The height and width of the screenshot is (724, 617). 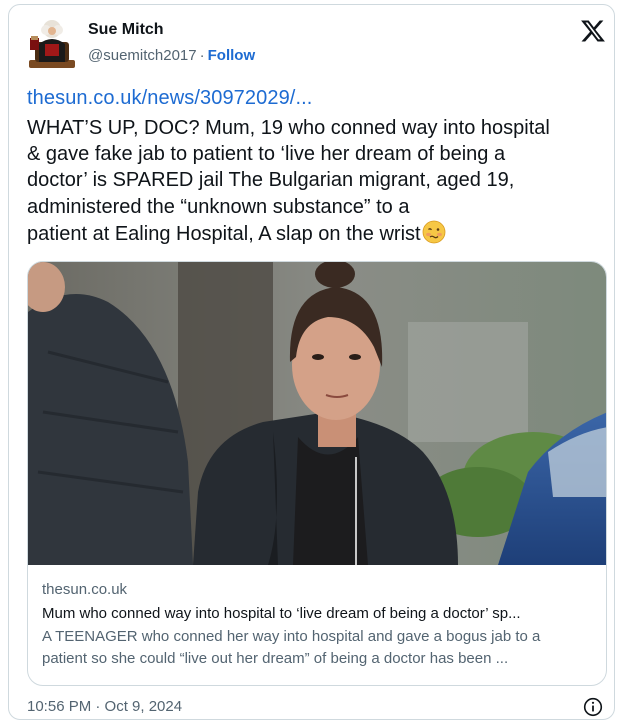 What do you see at coordinates (104, 706) in the screenshot?
I see `tweet-timestamp: 10:56 PM · Oct 9, 2024` at bounding box center [104, 706].